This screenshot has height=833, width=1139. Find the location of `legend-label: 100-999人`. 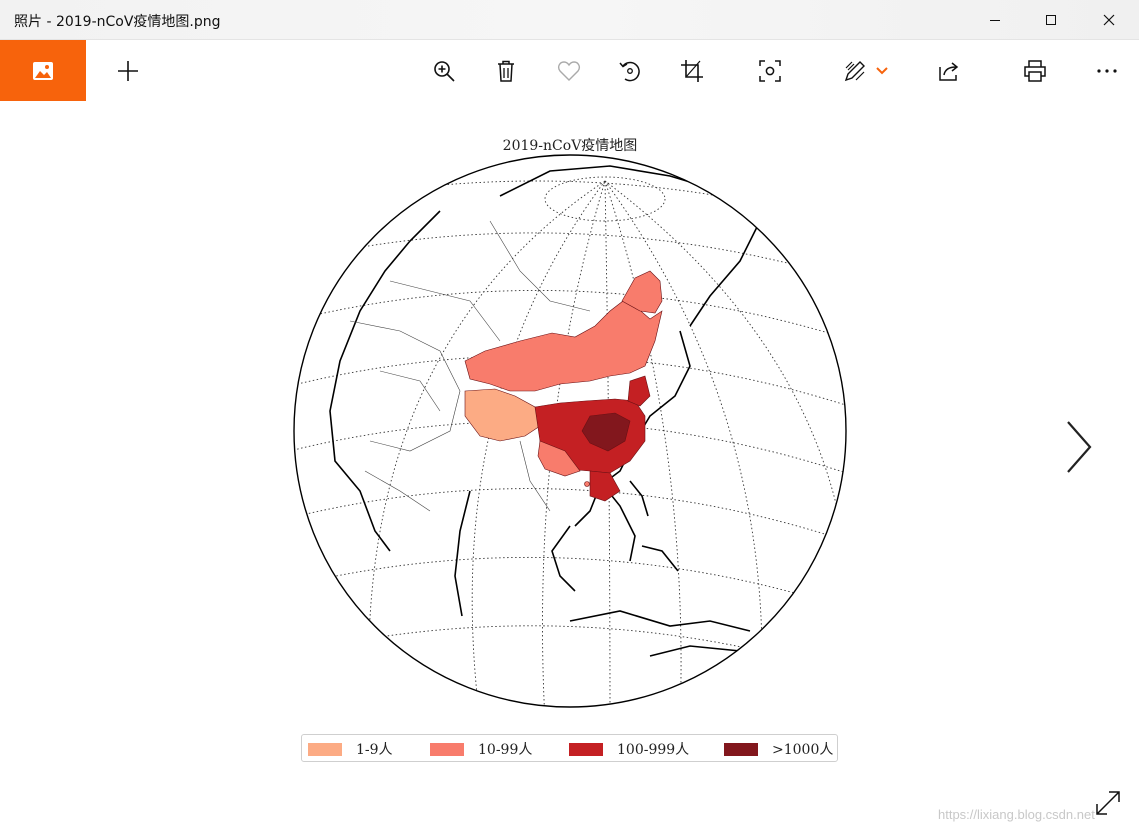

legend-label: 100-999人 is located at coordinates (653, 750).